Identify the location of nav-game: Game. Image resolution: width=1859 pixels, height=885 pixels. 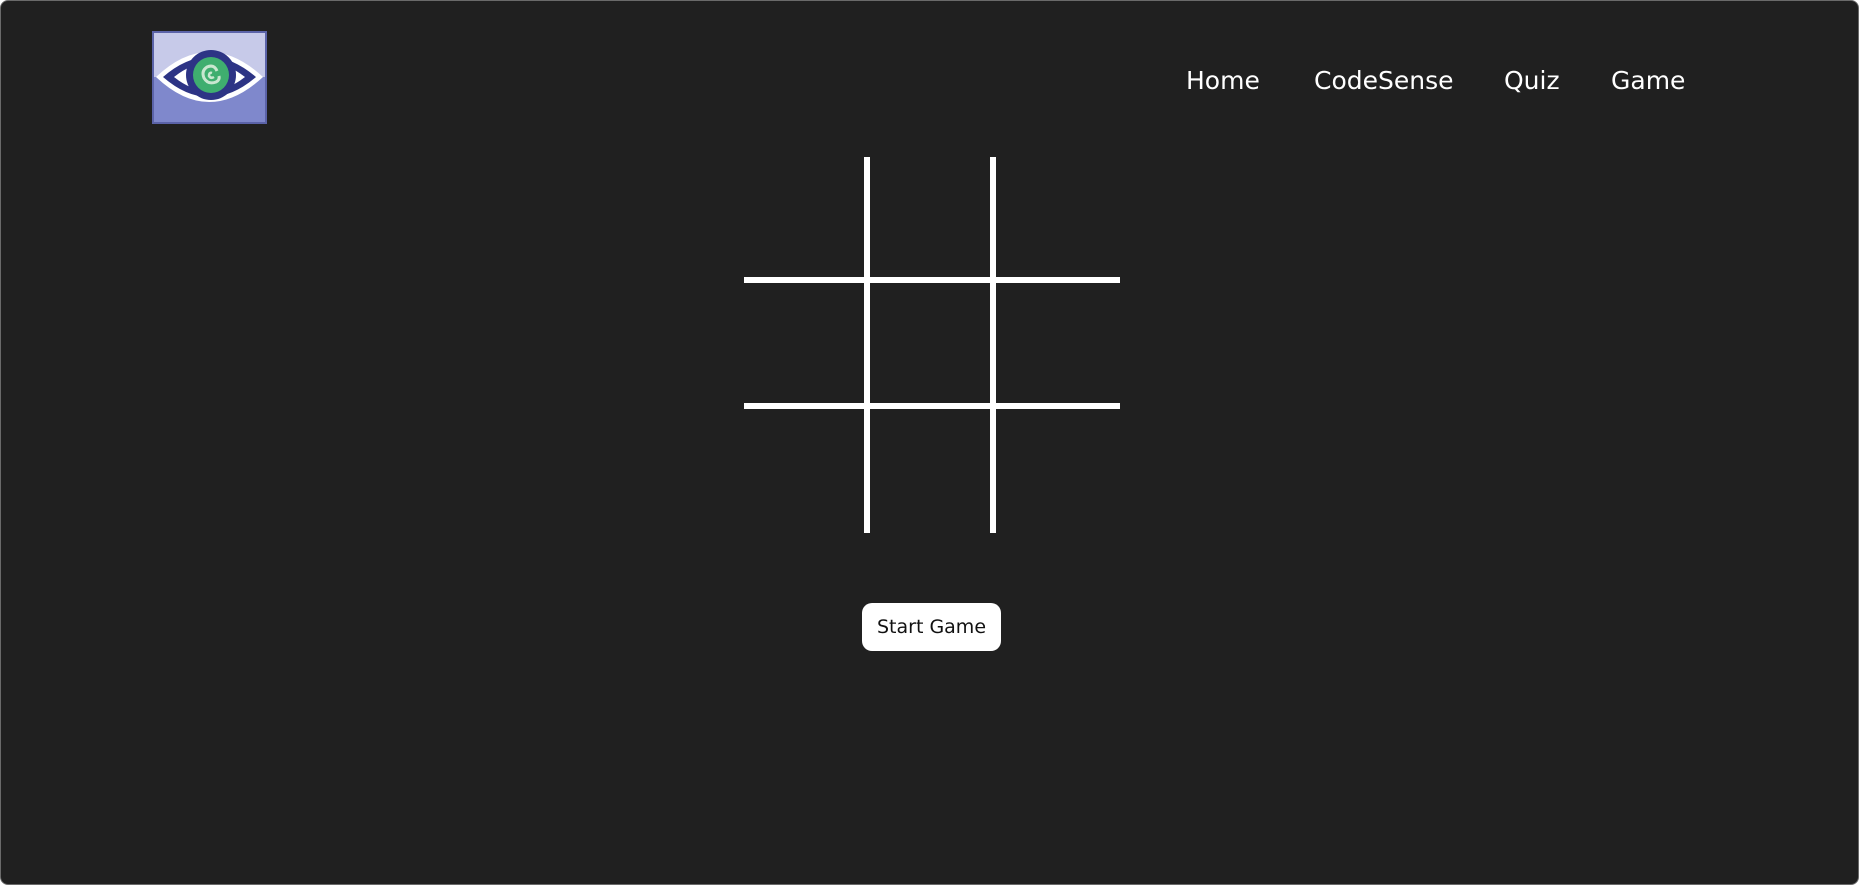
(1648, 81).